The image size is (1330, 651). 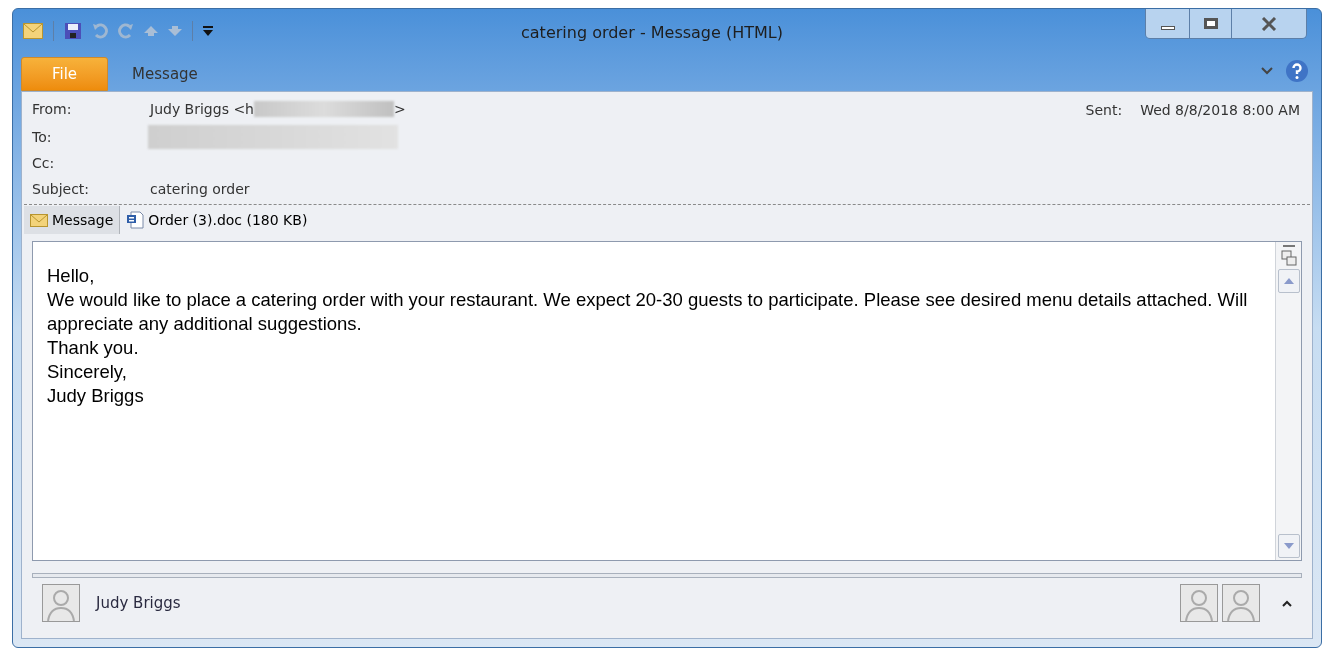 I want to click on field-label: From:, so click(x=52, y=109).